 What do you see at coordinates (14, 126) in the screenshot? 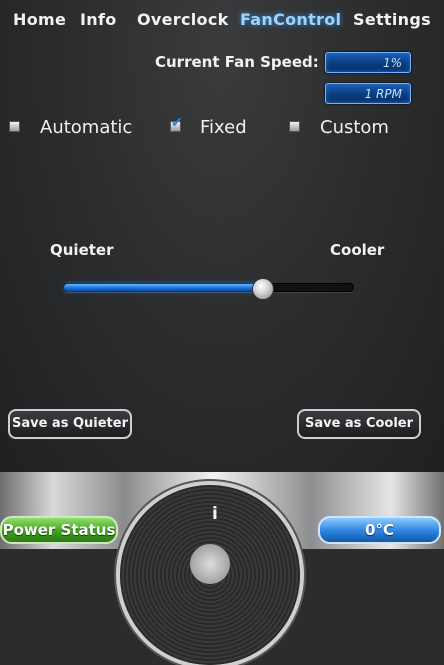
I see `automatic-checkbox` at bounding box center [14, 126].